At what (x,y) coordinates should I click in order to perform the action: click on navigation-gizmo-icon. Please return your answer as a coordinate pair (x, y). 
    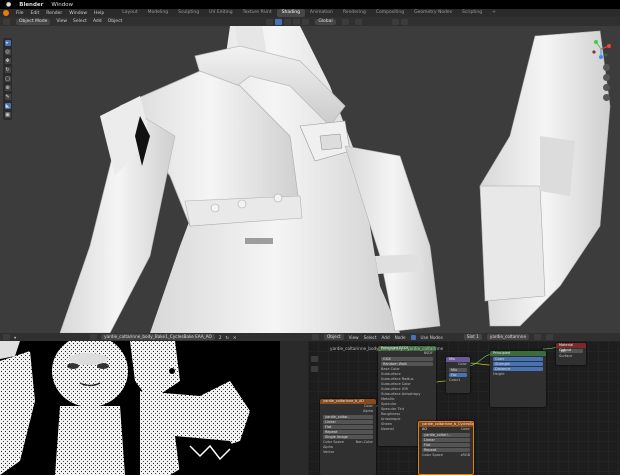
    Looking at the image, I should click on (601, 49).